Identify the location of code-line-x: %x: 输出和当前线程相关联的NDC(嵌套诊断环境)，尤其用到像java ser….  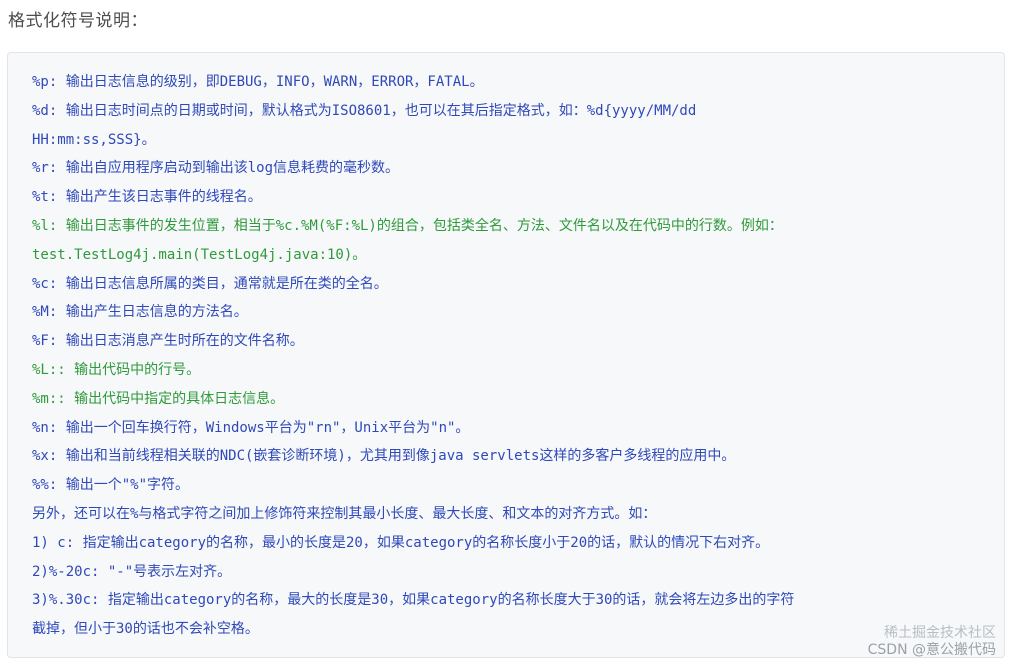
(384, 456).